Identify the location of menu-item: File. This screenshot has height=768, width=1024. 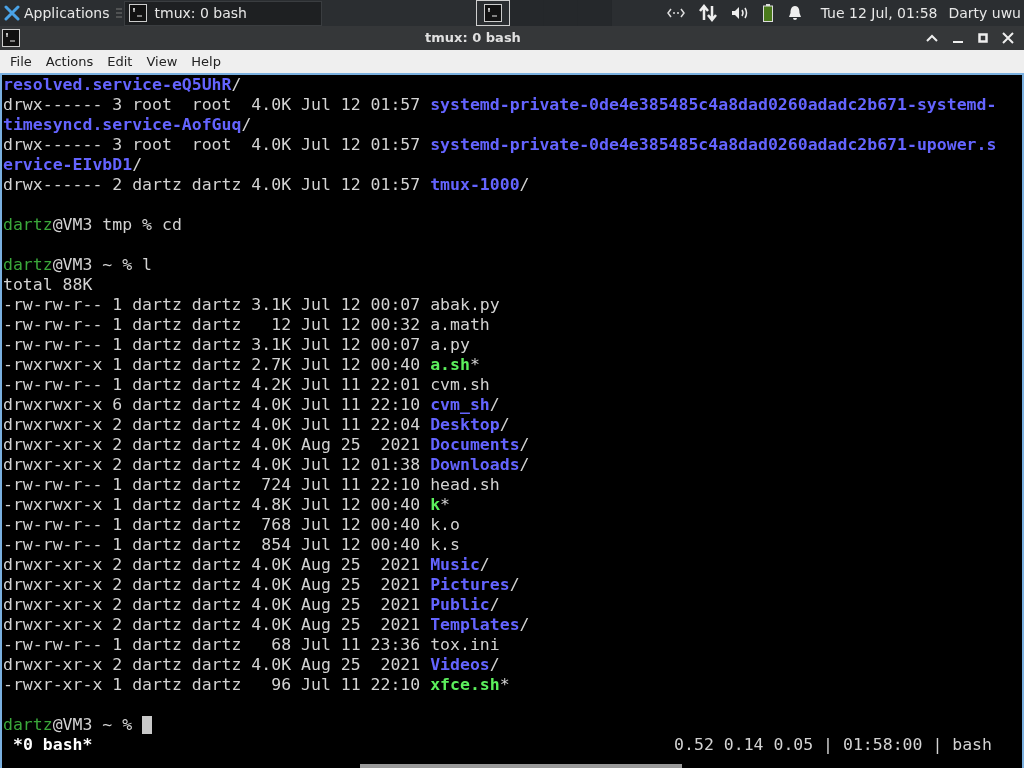
(21, 61).